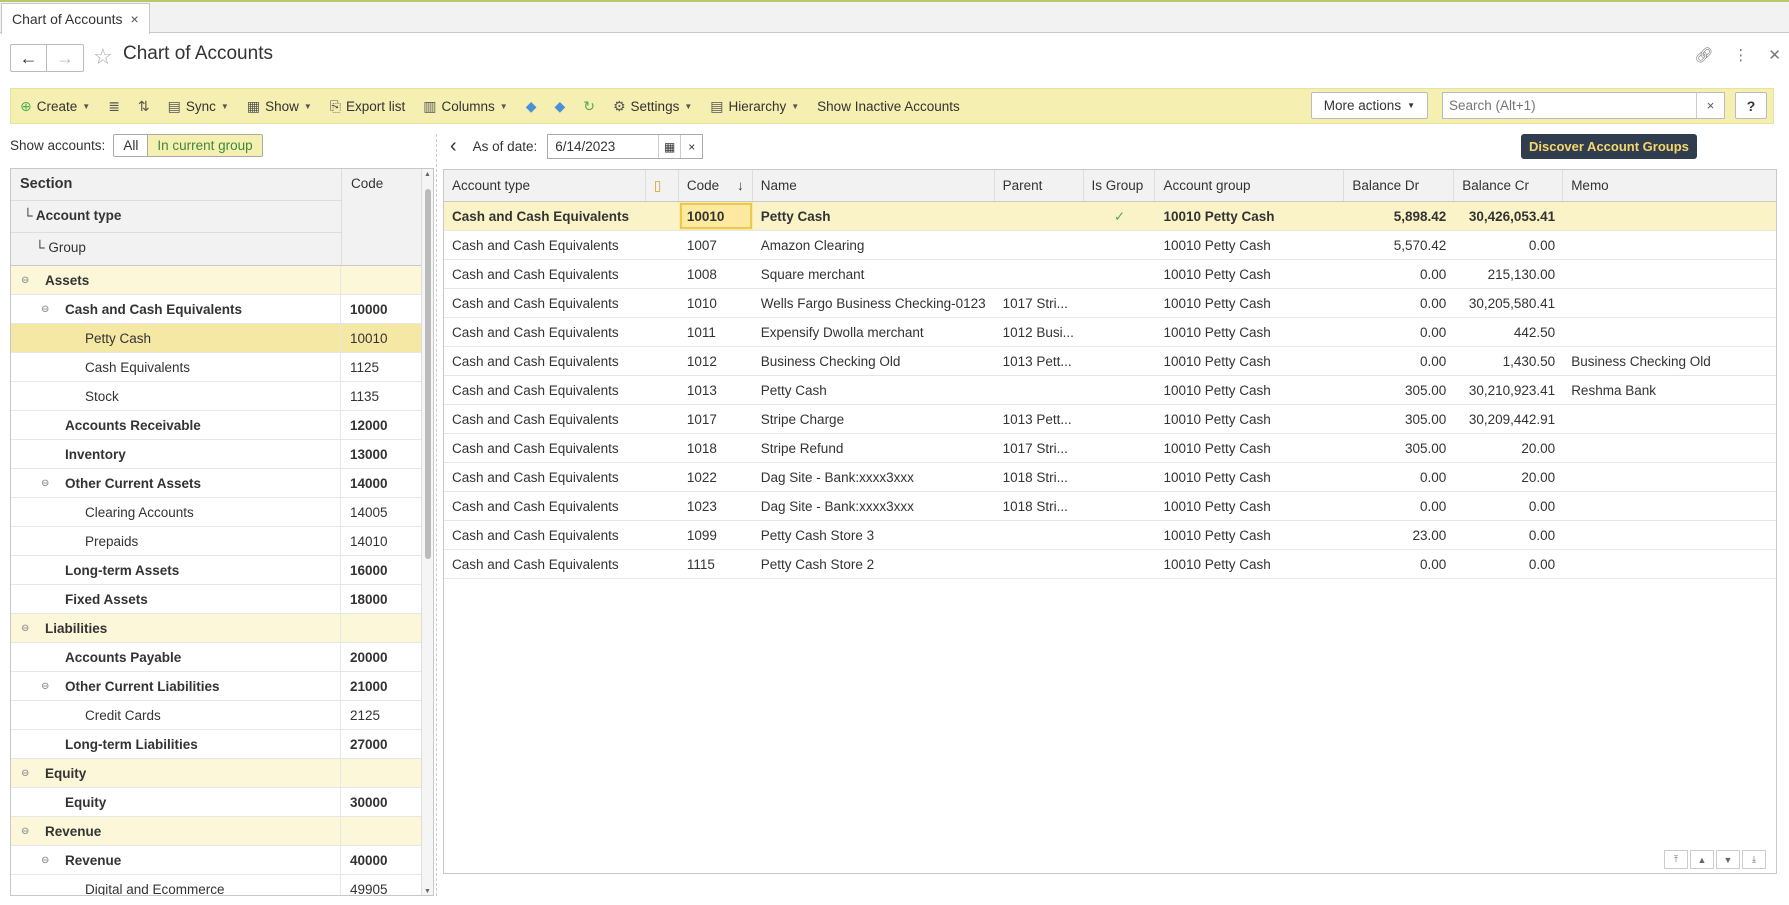  I want to click on tree-row: Clearing Accounts 14005, so click(222, 512).